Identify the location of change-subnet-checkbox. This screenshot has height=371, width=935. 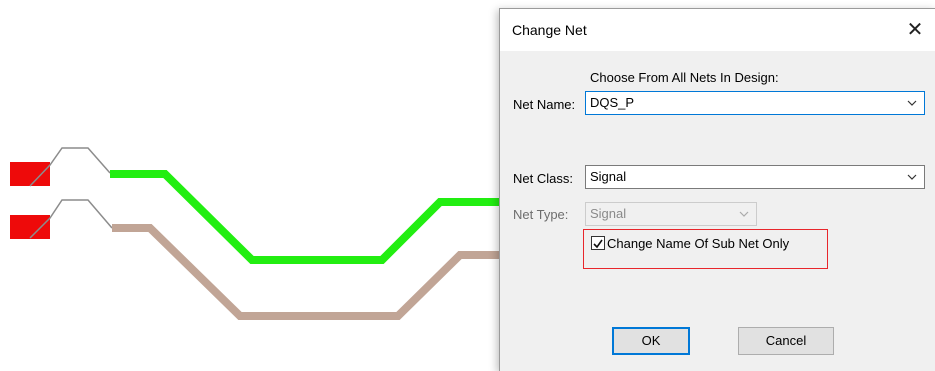
(598, 243).